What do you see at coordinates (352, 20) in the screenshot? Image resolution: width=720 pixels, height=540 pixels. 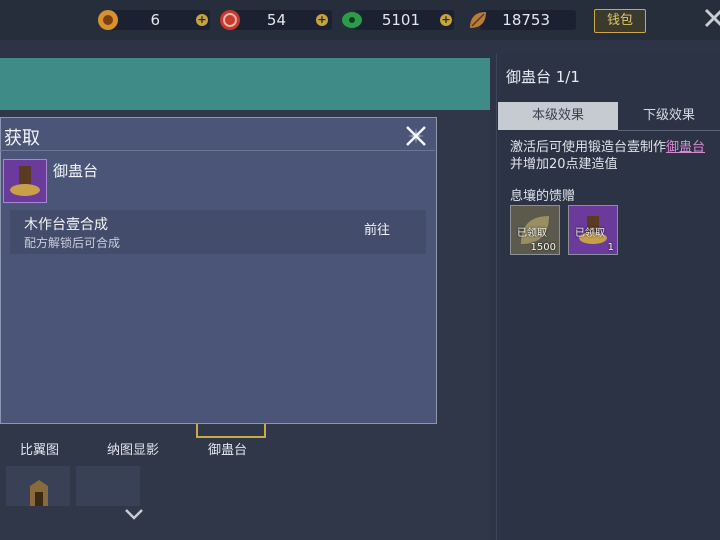 I see `green-jade-icon` at bounding box center [352, 20].